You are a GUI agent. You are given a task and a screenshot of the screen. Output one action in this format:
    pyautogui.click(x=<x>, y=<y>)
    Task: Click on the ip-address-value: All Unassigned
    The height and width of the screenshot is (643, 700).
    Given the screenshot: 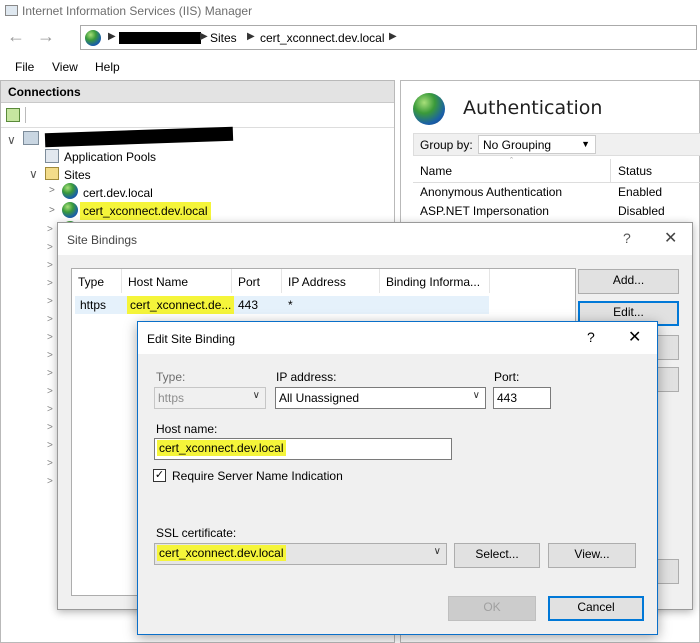 What is the action you would take?
    pyautogui.click(x=319, y=398)
    